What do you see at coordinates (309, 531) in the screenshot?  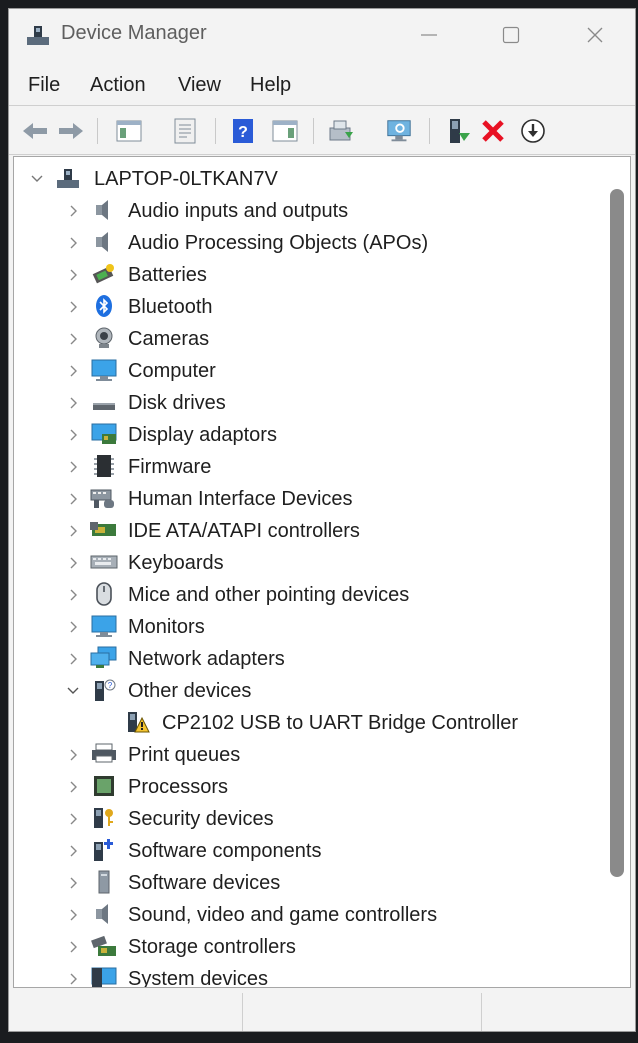 I see `tree-item-ide-ata-atapi-controllers: IDE ATA/ATAPI controllers` at bounding box center [309, 531].